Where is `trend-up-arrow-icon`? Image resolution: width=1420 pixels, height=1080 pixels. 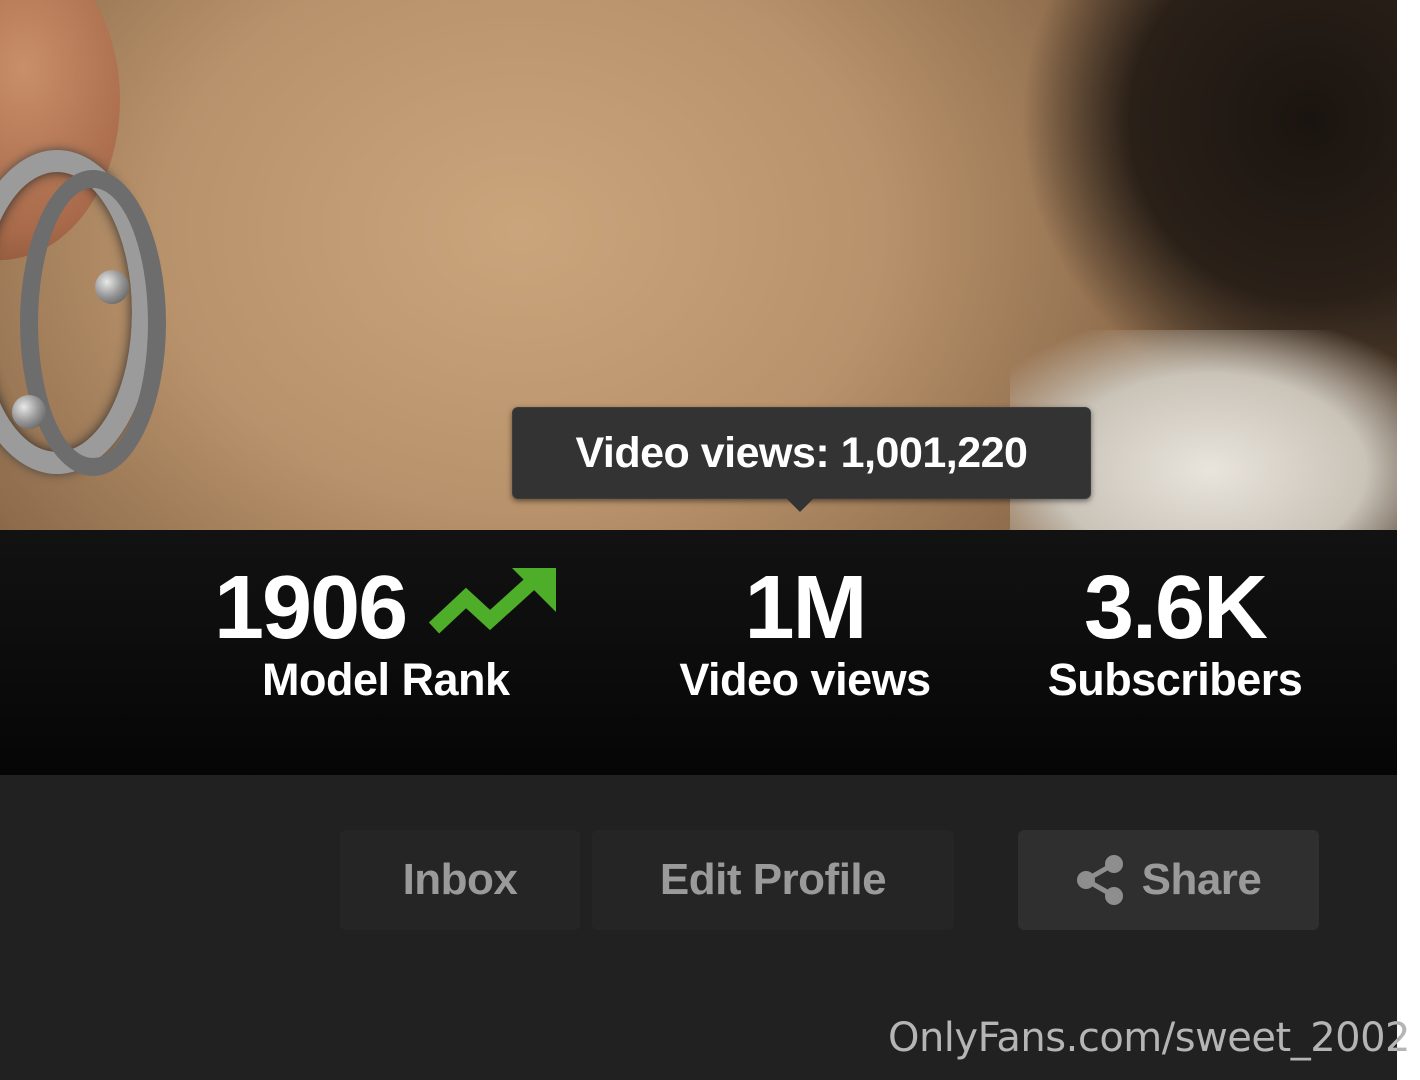 trend-up-arrow-icon is located at coordinates (493, 601).